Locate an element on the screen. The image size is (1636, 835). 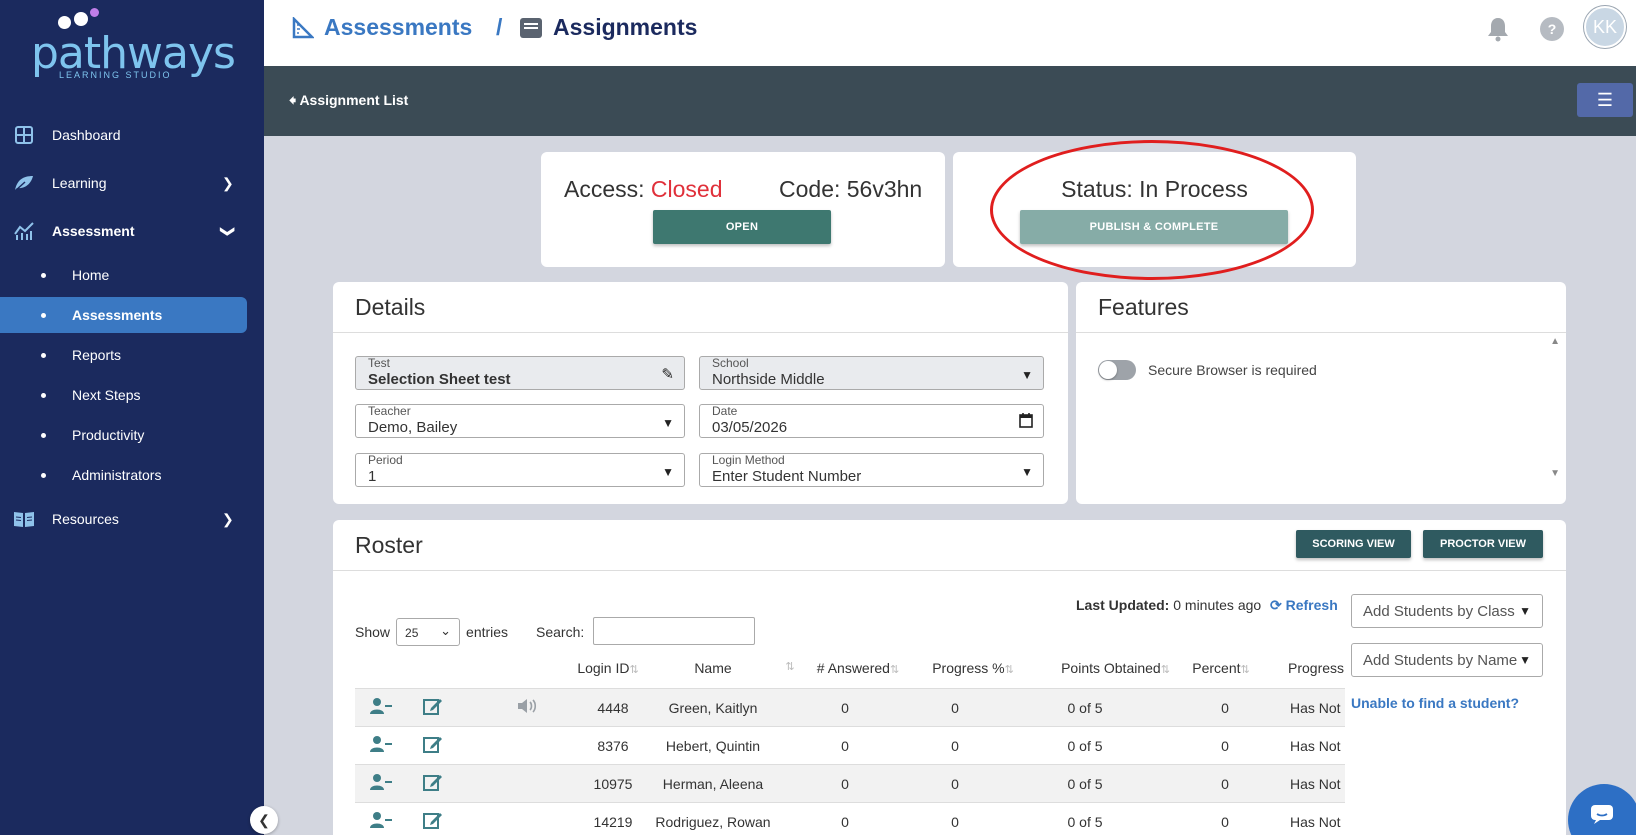
show-label: Show is located at coordinates (373, 632).